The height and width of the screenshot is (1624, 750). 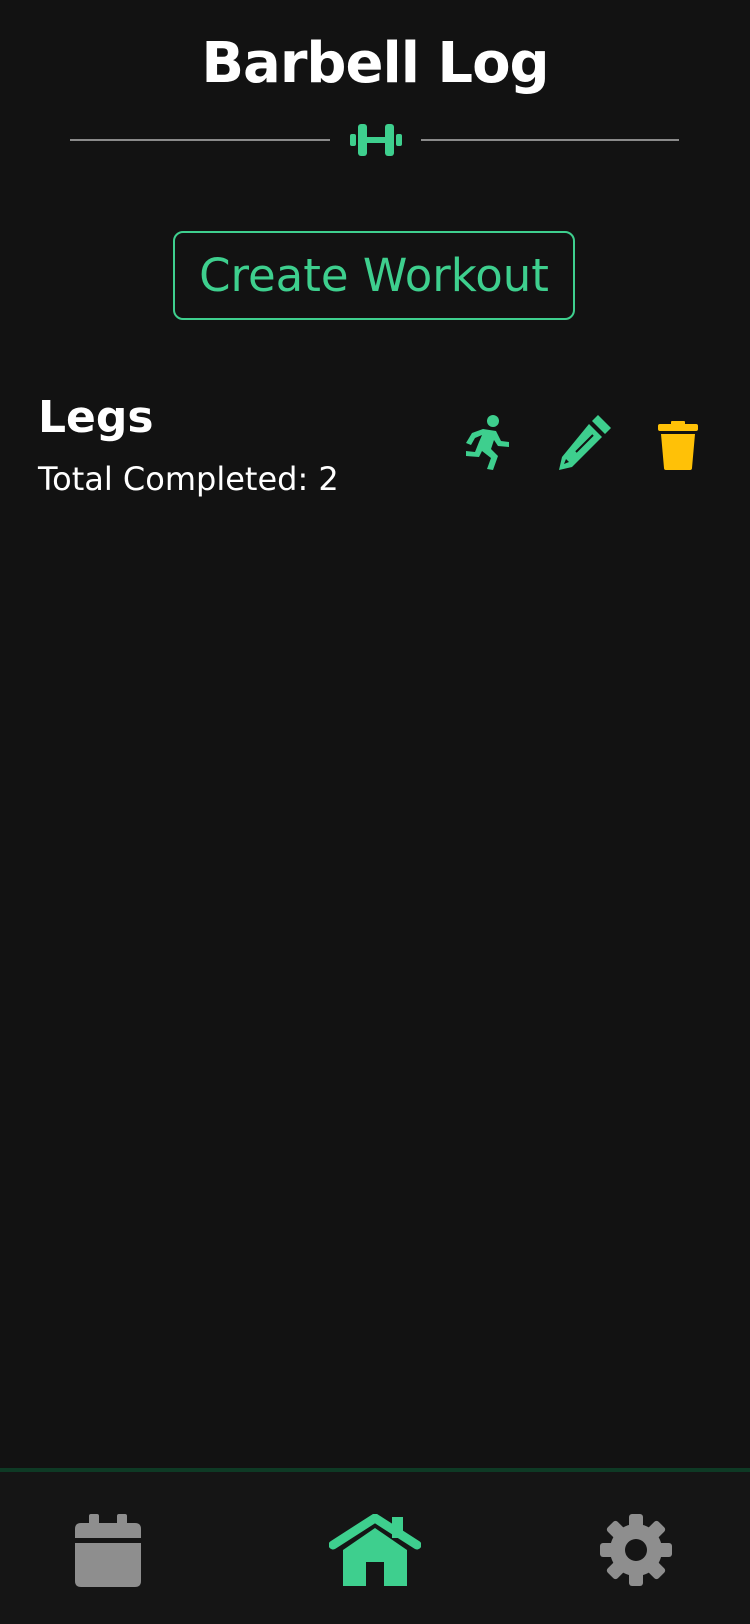 I want to click on create-workout-button: Create Workout, so click(x=374, y=275).